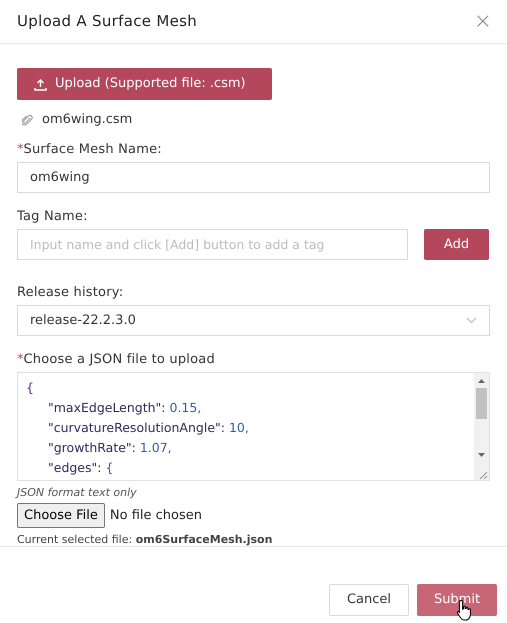 The height and width of the screenshot is (623, 507). What do you see at coordinates (40, 84) in the screenshot?
I see `upload-icon` at bounding box center [40, 84].